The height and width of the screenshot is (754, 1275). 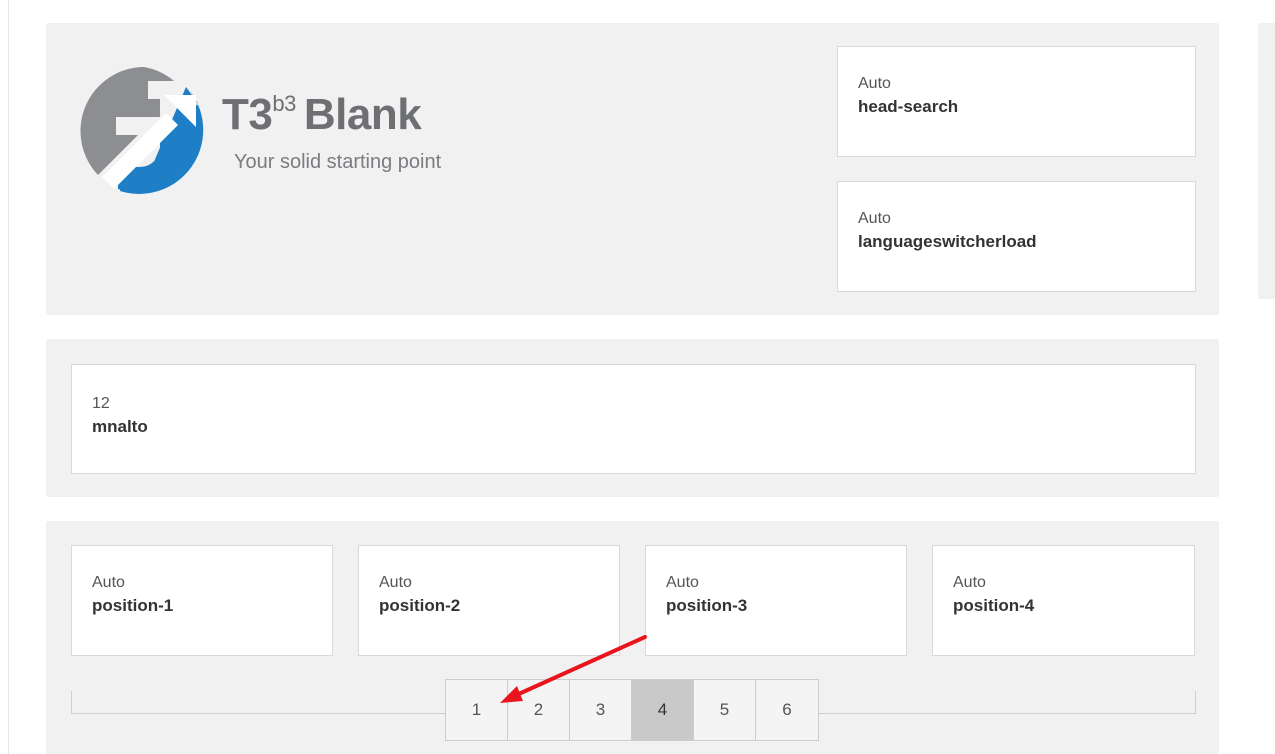 What do you see at coordinates (539, 710) in the screenshot?
I see `column-option-2: 2` at bounding box center [539, 710].